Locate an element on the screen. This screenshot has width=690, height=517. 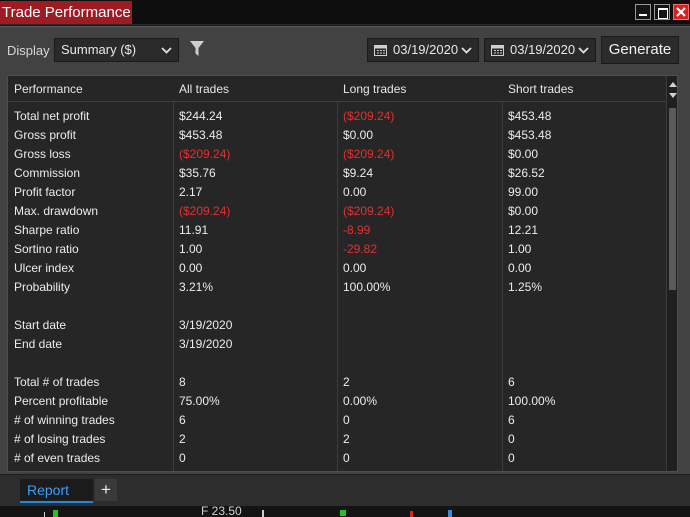
row-label: Commission is located at coordinates (47, 173).